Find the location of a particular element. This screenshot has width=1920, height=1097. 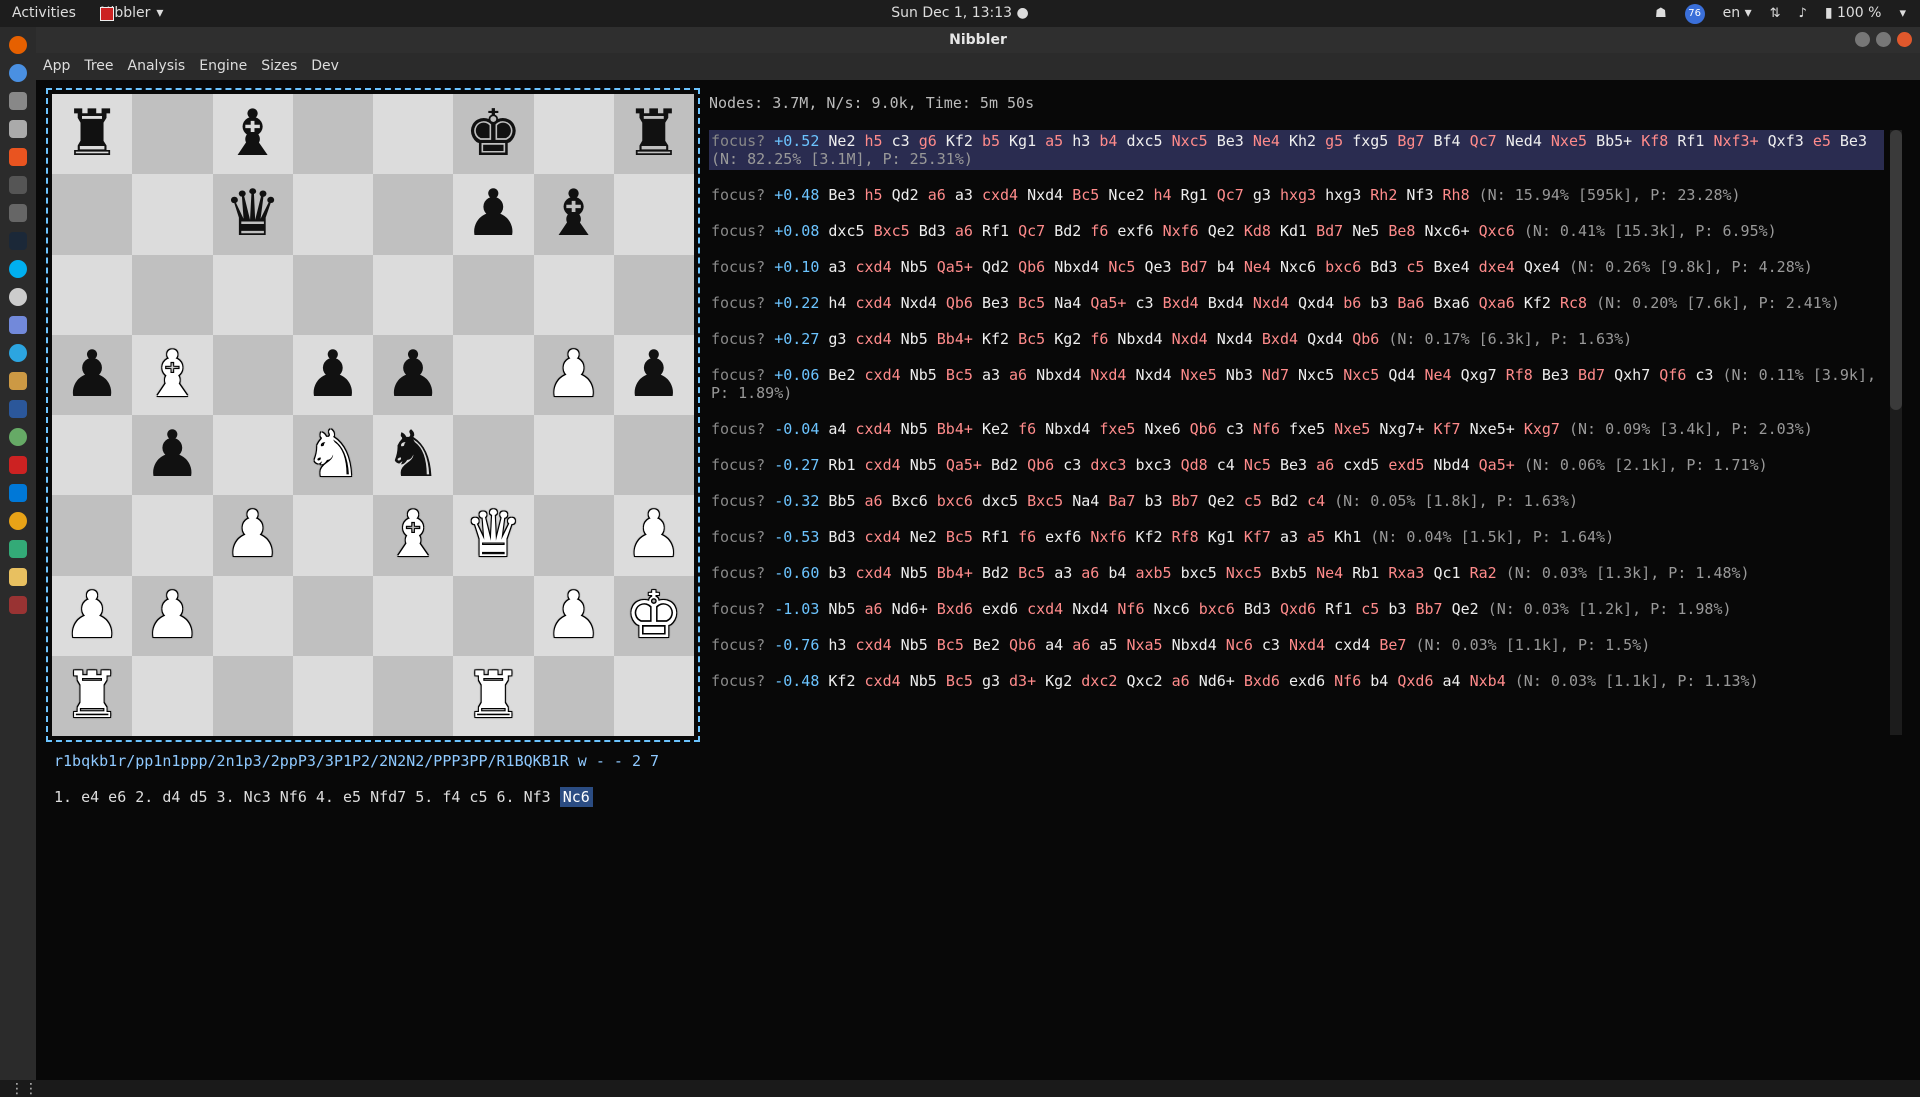

pv-move: b3 is located at coordinates (1158, 501).